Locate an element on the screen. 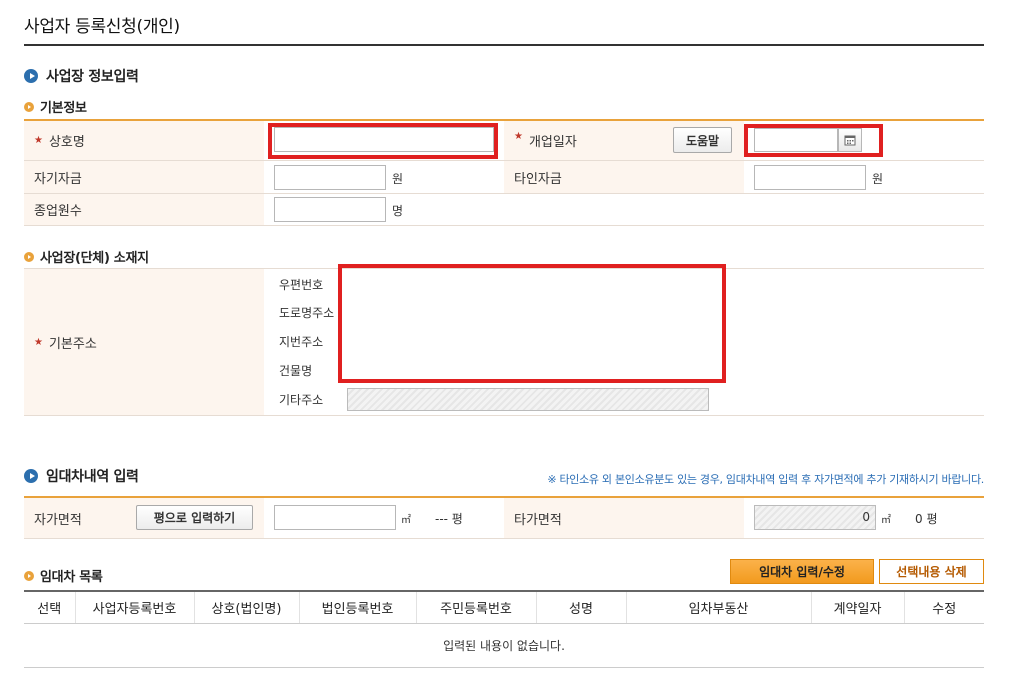 This screenshot has height=693, width=1036. empty-message: 입력된 내용이 없습니다. is located at coordinates (504, 645).